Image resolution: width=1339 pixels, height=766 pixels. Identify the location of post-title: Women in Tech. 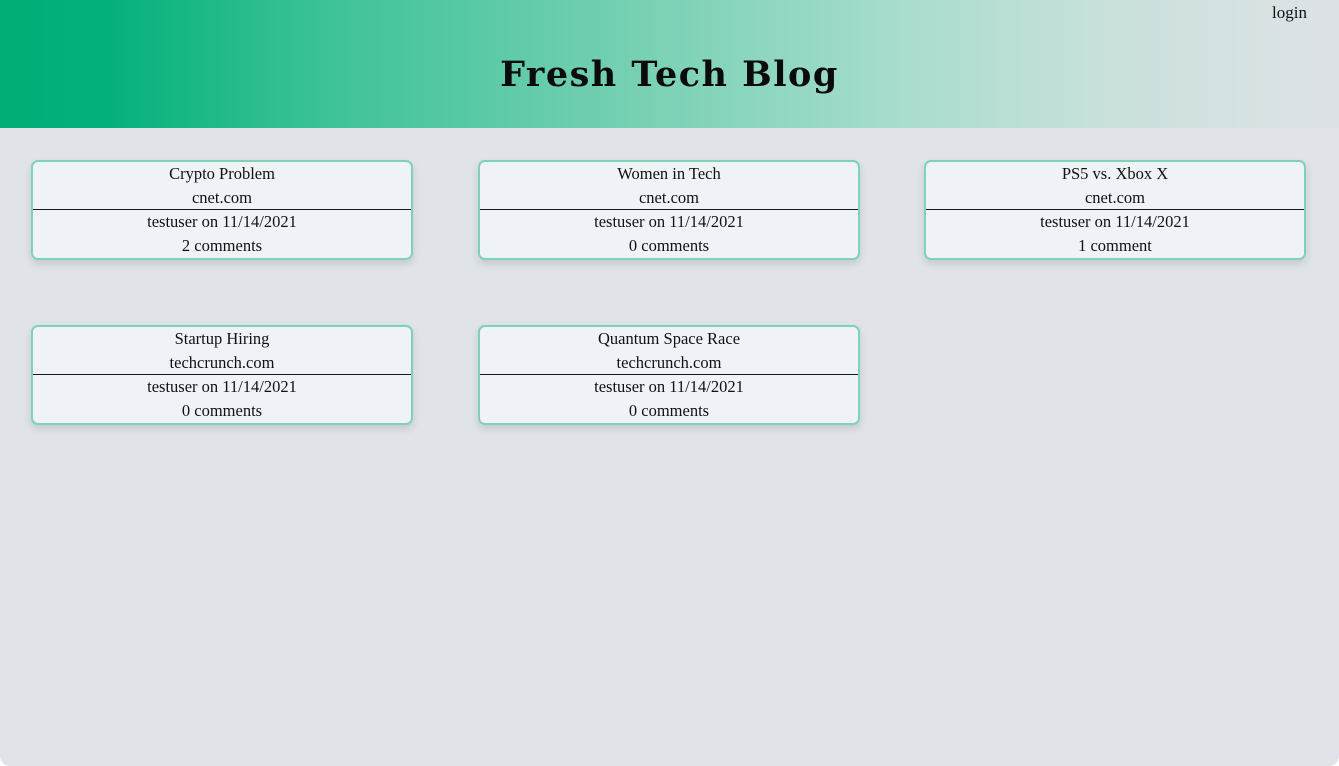
(669, 174).